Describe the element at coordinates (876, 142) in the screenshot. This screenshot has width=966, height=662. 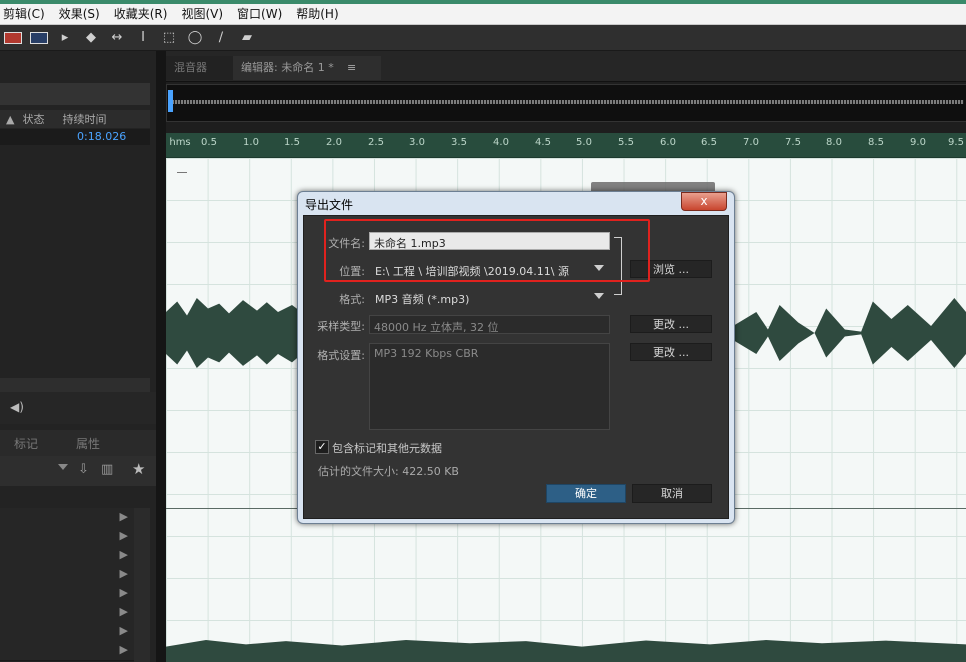
I see `ruler-tick: 8.5` at that location.